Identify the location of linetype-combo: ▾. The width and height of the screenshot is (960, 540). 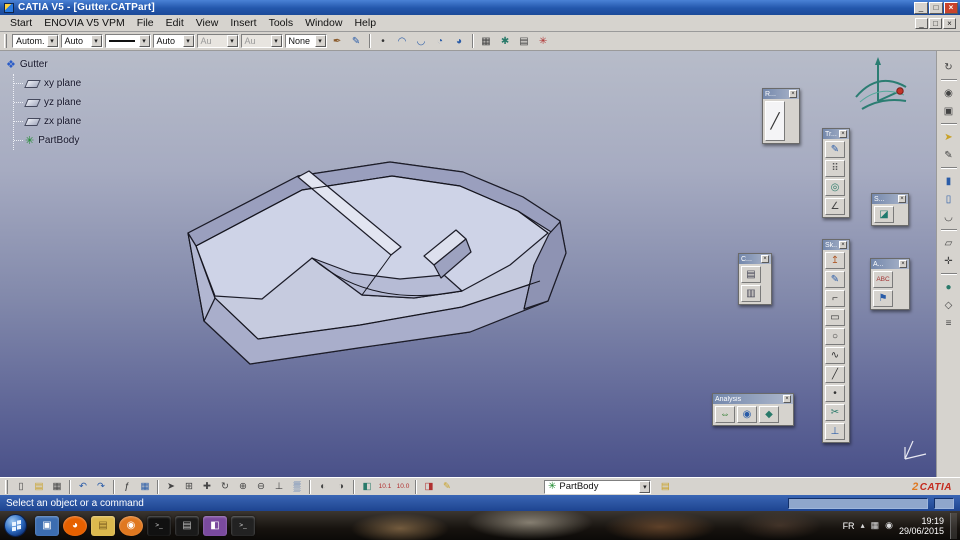
(127, 41).